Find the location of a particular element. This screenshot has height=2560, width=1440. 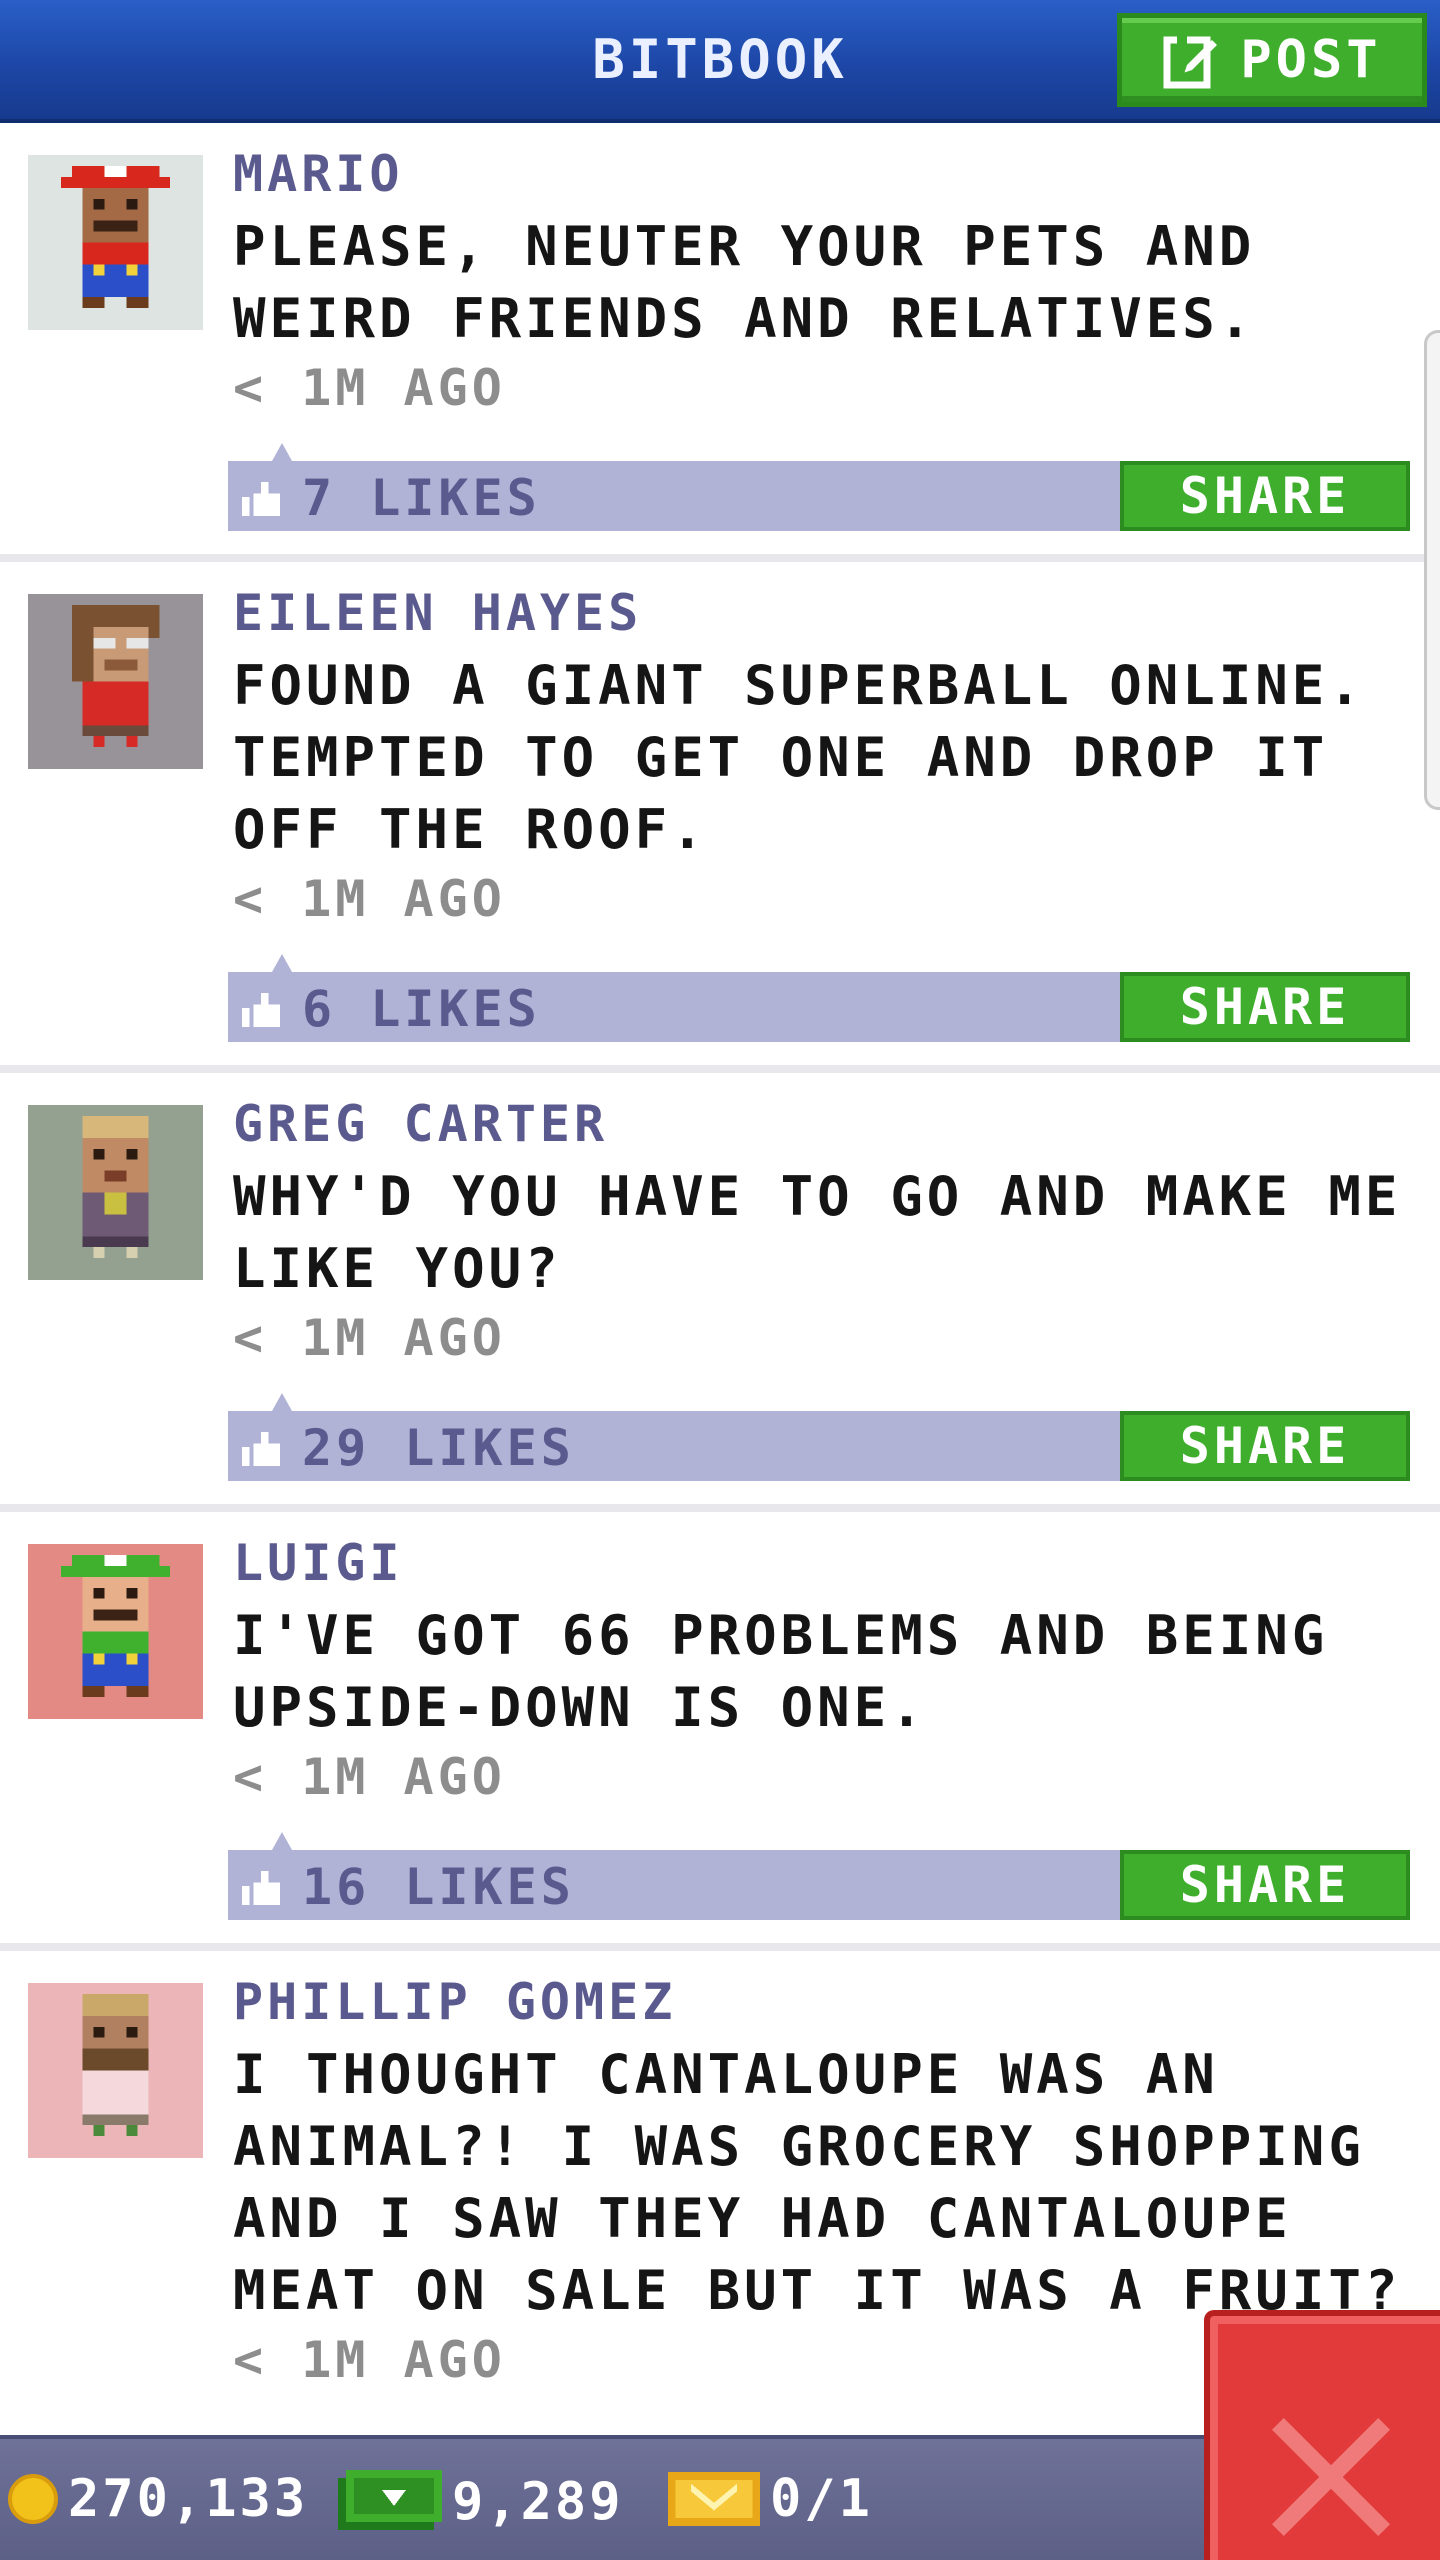

post-button-label: POST is located at coordinates (1311, 60).